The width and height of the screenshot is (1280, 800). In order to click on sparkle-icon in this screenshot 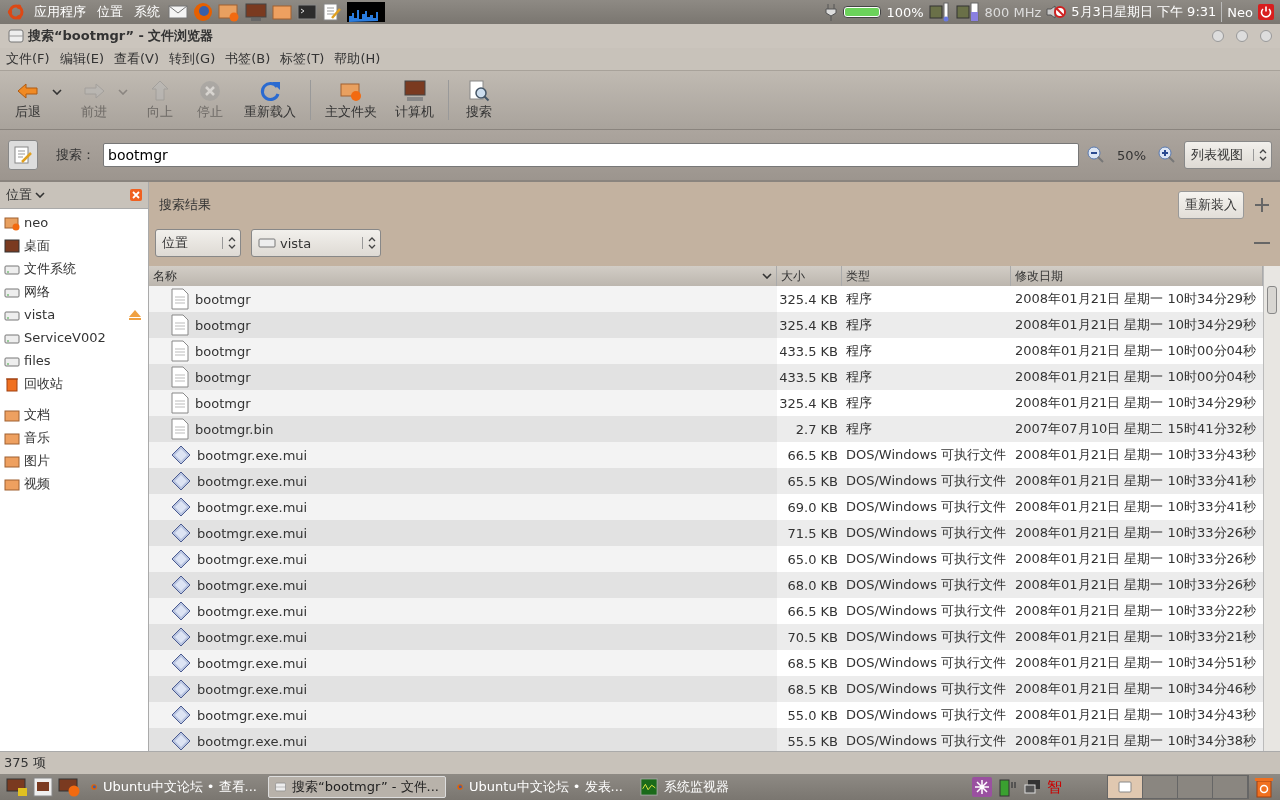, I will do `click(982, 787)`.